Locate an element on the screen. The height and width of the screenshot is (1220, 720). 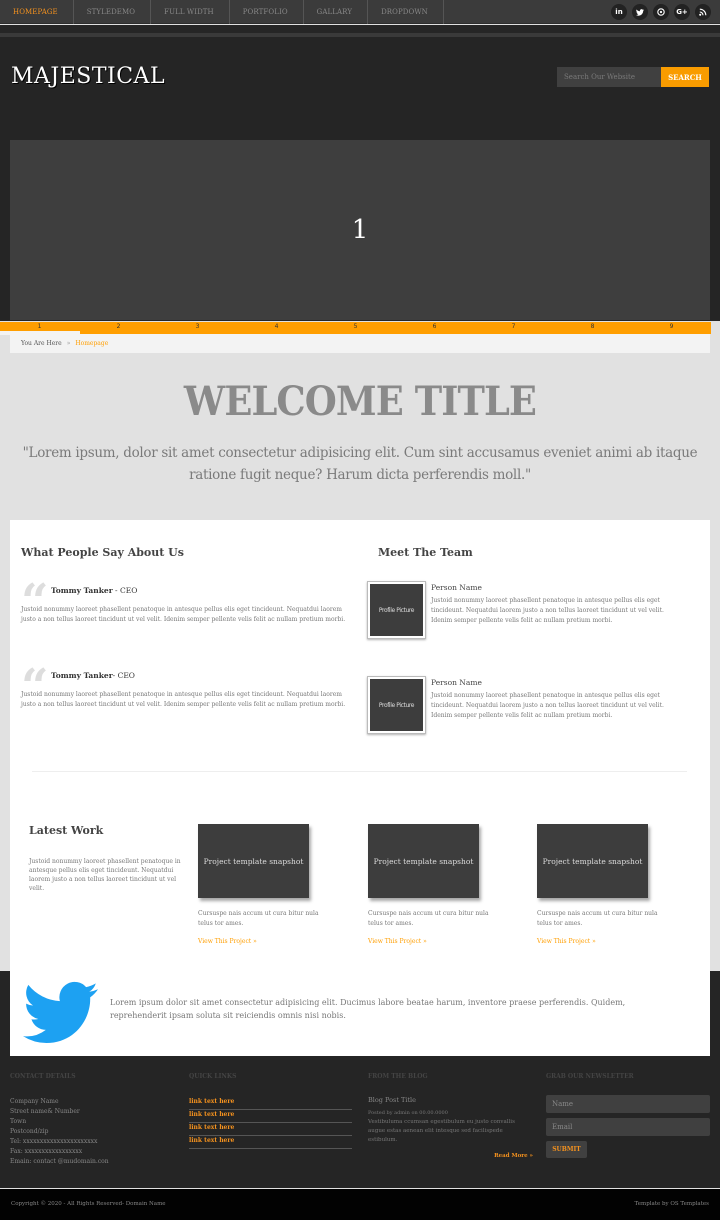
slider-page-7: 7 is located at coordinates (513, 328).